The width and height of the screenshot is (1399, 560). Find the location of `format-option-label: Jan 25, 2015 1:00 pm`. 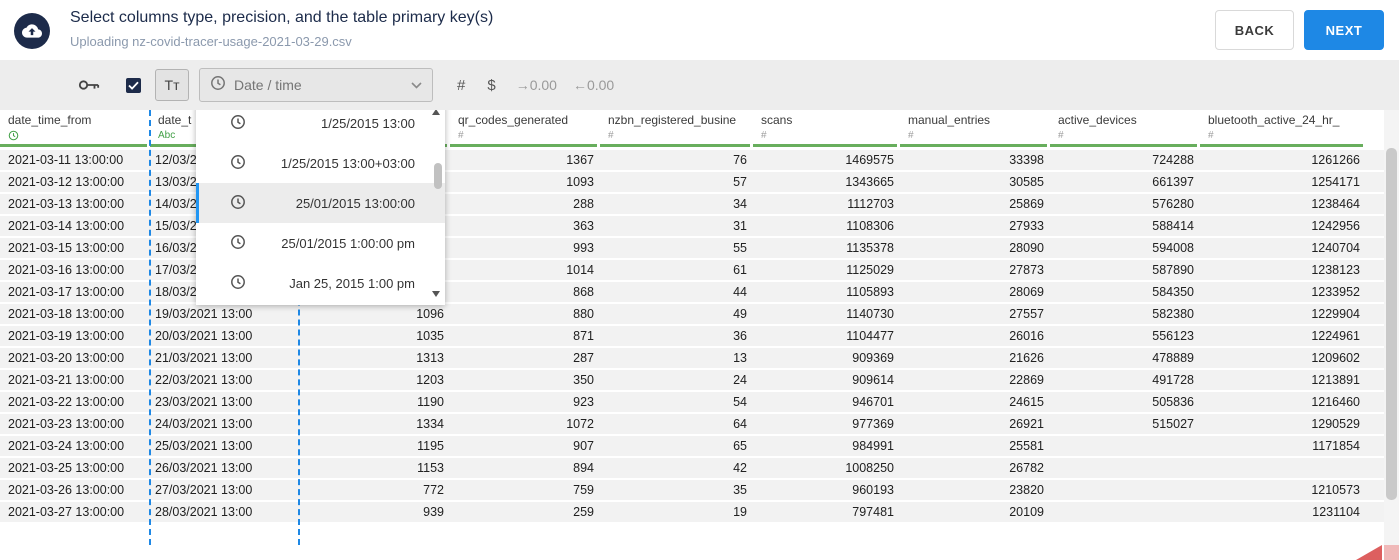

format-option-label: Jan 25, 2015 1:00 pm is located at coordinates (352, 283).